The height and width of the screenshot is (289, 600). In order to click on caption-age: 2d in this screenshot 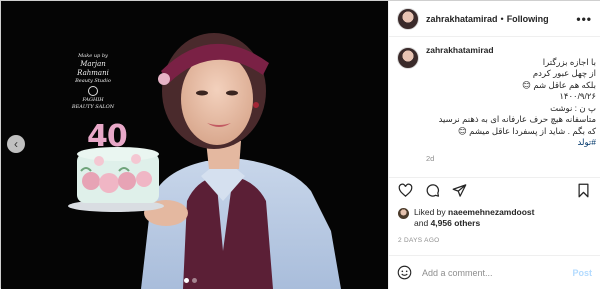, I will do `click(430, 158)`.